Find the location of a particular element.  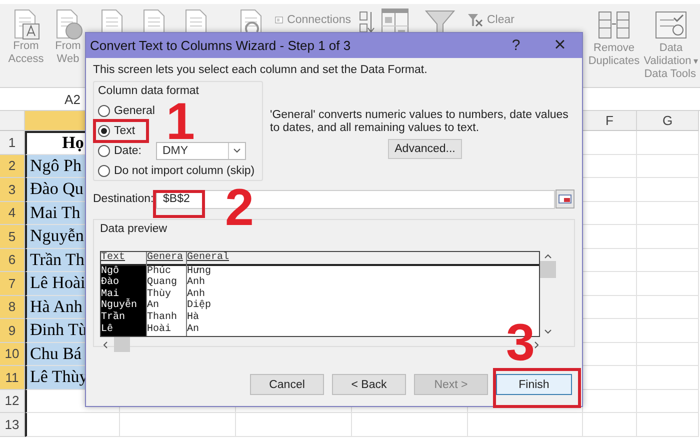

intro-text: This screen lets you select each column and set the Data Format. is located at coordinates (260, 70).